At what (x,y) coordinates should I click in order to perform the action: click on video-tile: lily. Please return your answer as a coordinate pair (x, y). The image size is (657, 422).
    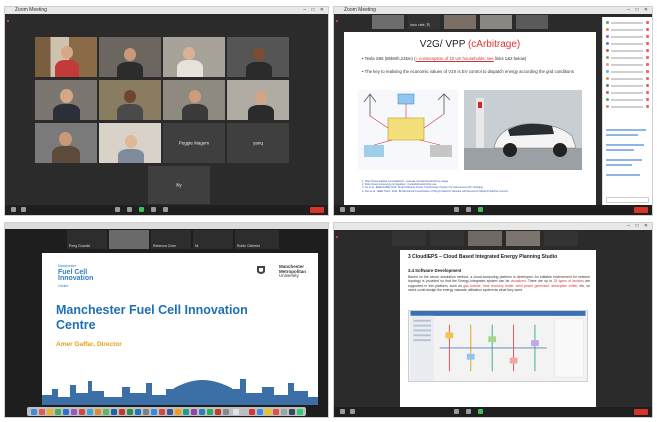
    Looking at the image, I should click on (179, 185).